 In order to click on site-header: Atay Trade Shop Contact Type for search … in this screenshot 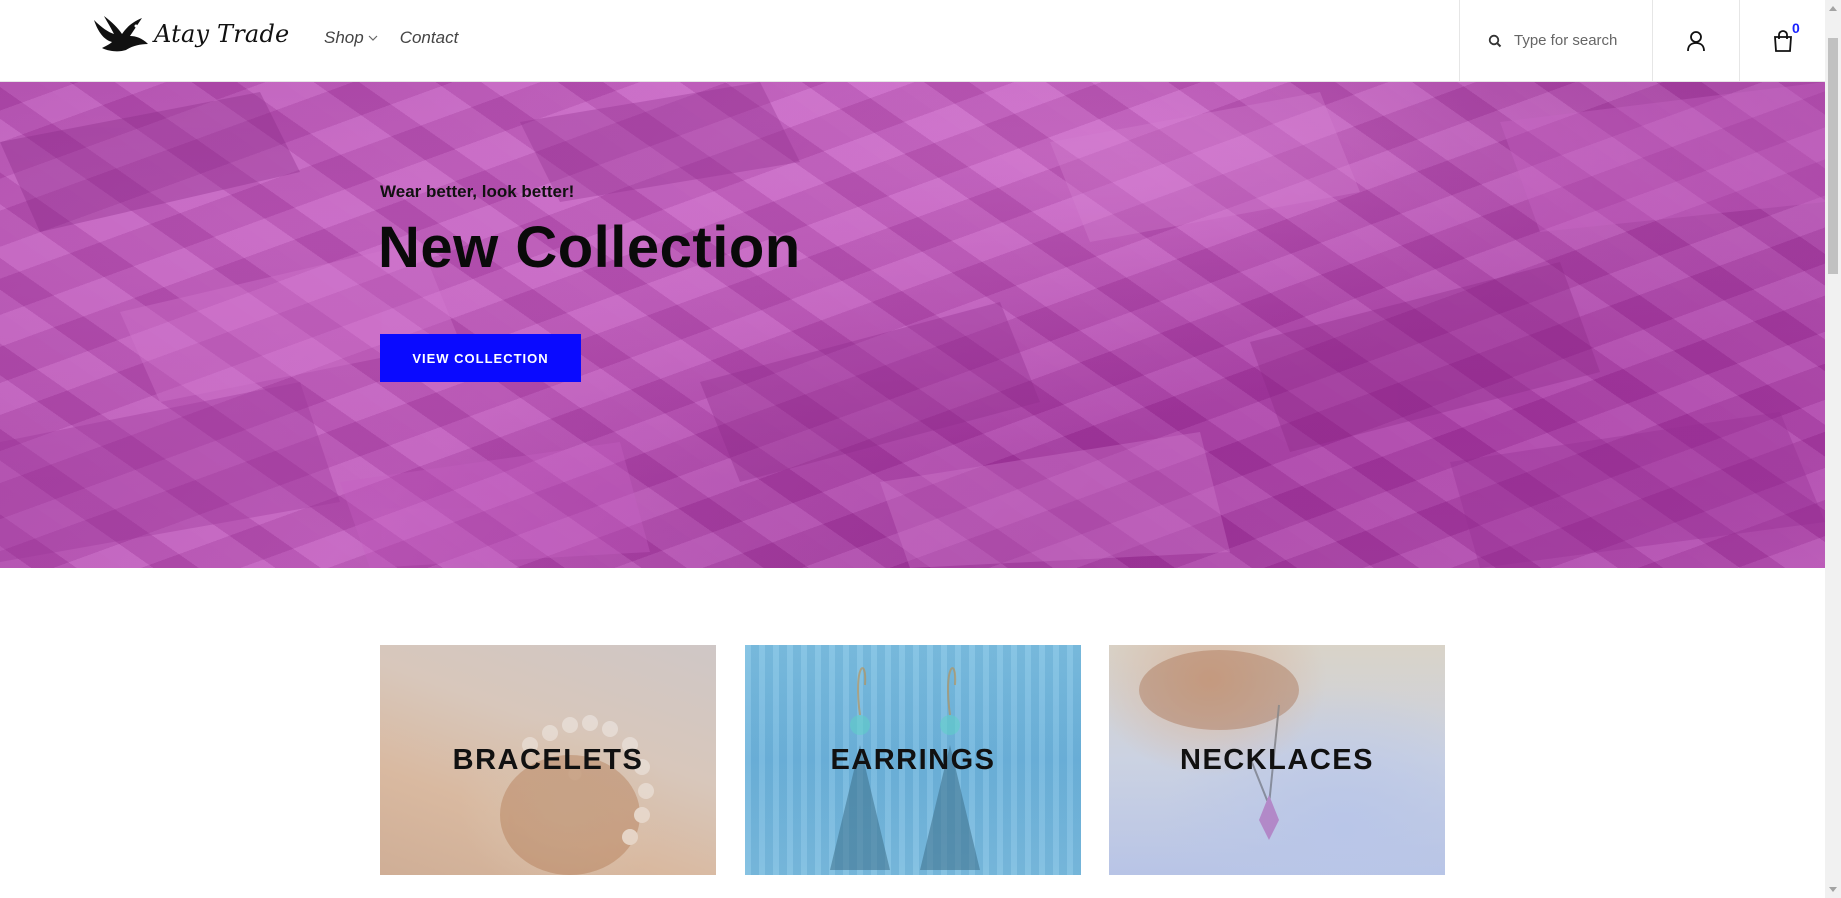, I will do `click(912, 41)`.